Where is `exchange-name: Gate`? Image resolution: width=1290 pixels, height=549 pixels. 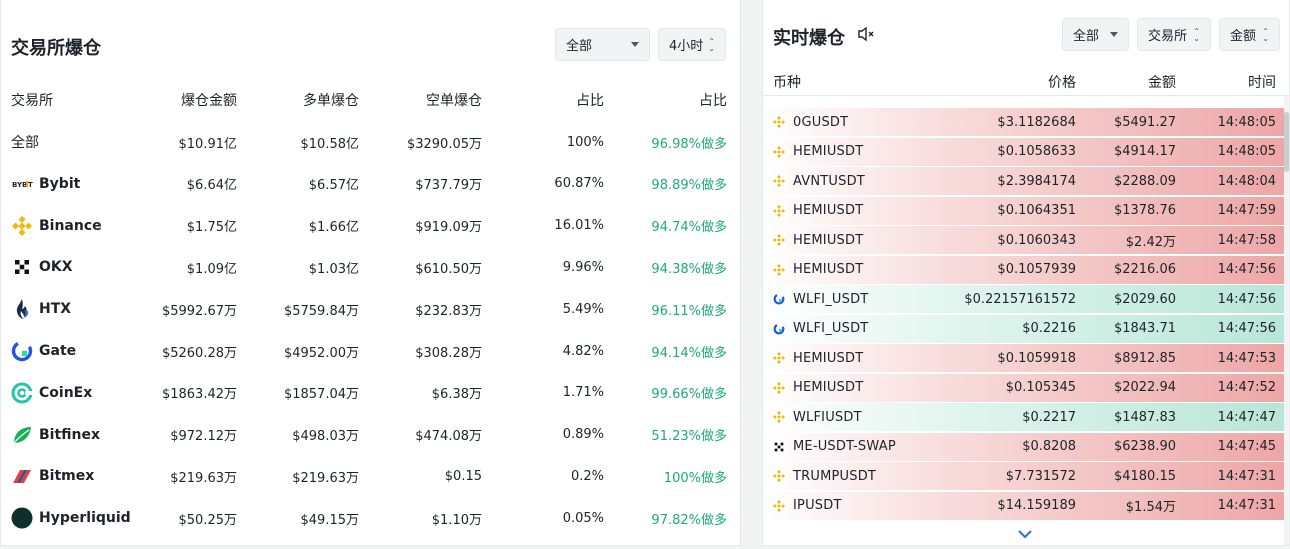
exchange-name: Gate is located at coordinates (58, 351).